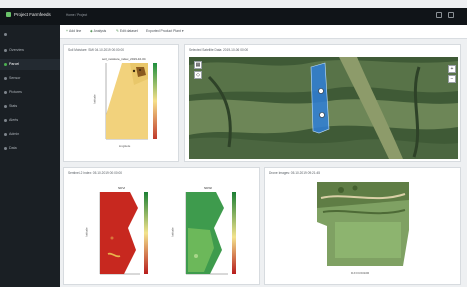 The height and width of the screenshot is (287, 467). Describe the element at coordinates (15, 92) in the screenshot. I see `sidebar-item-label: Pictures` at that location.